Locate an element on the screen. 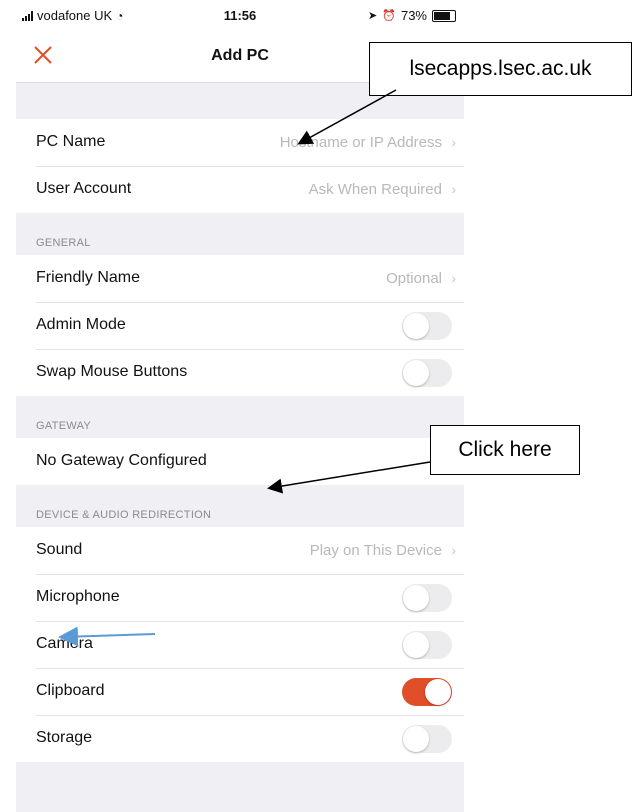 Image resolution: width=637 pixels, height=812 pixels. status-bar: vodafone UK ◔ 11:56 ➤ ⏰ 73% is located at coordinates (240, 16).